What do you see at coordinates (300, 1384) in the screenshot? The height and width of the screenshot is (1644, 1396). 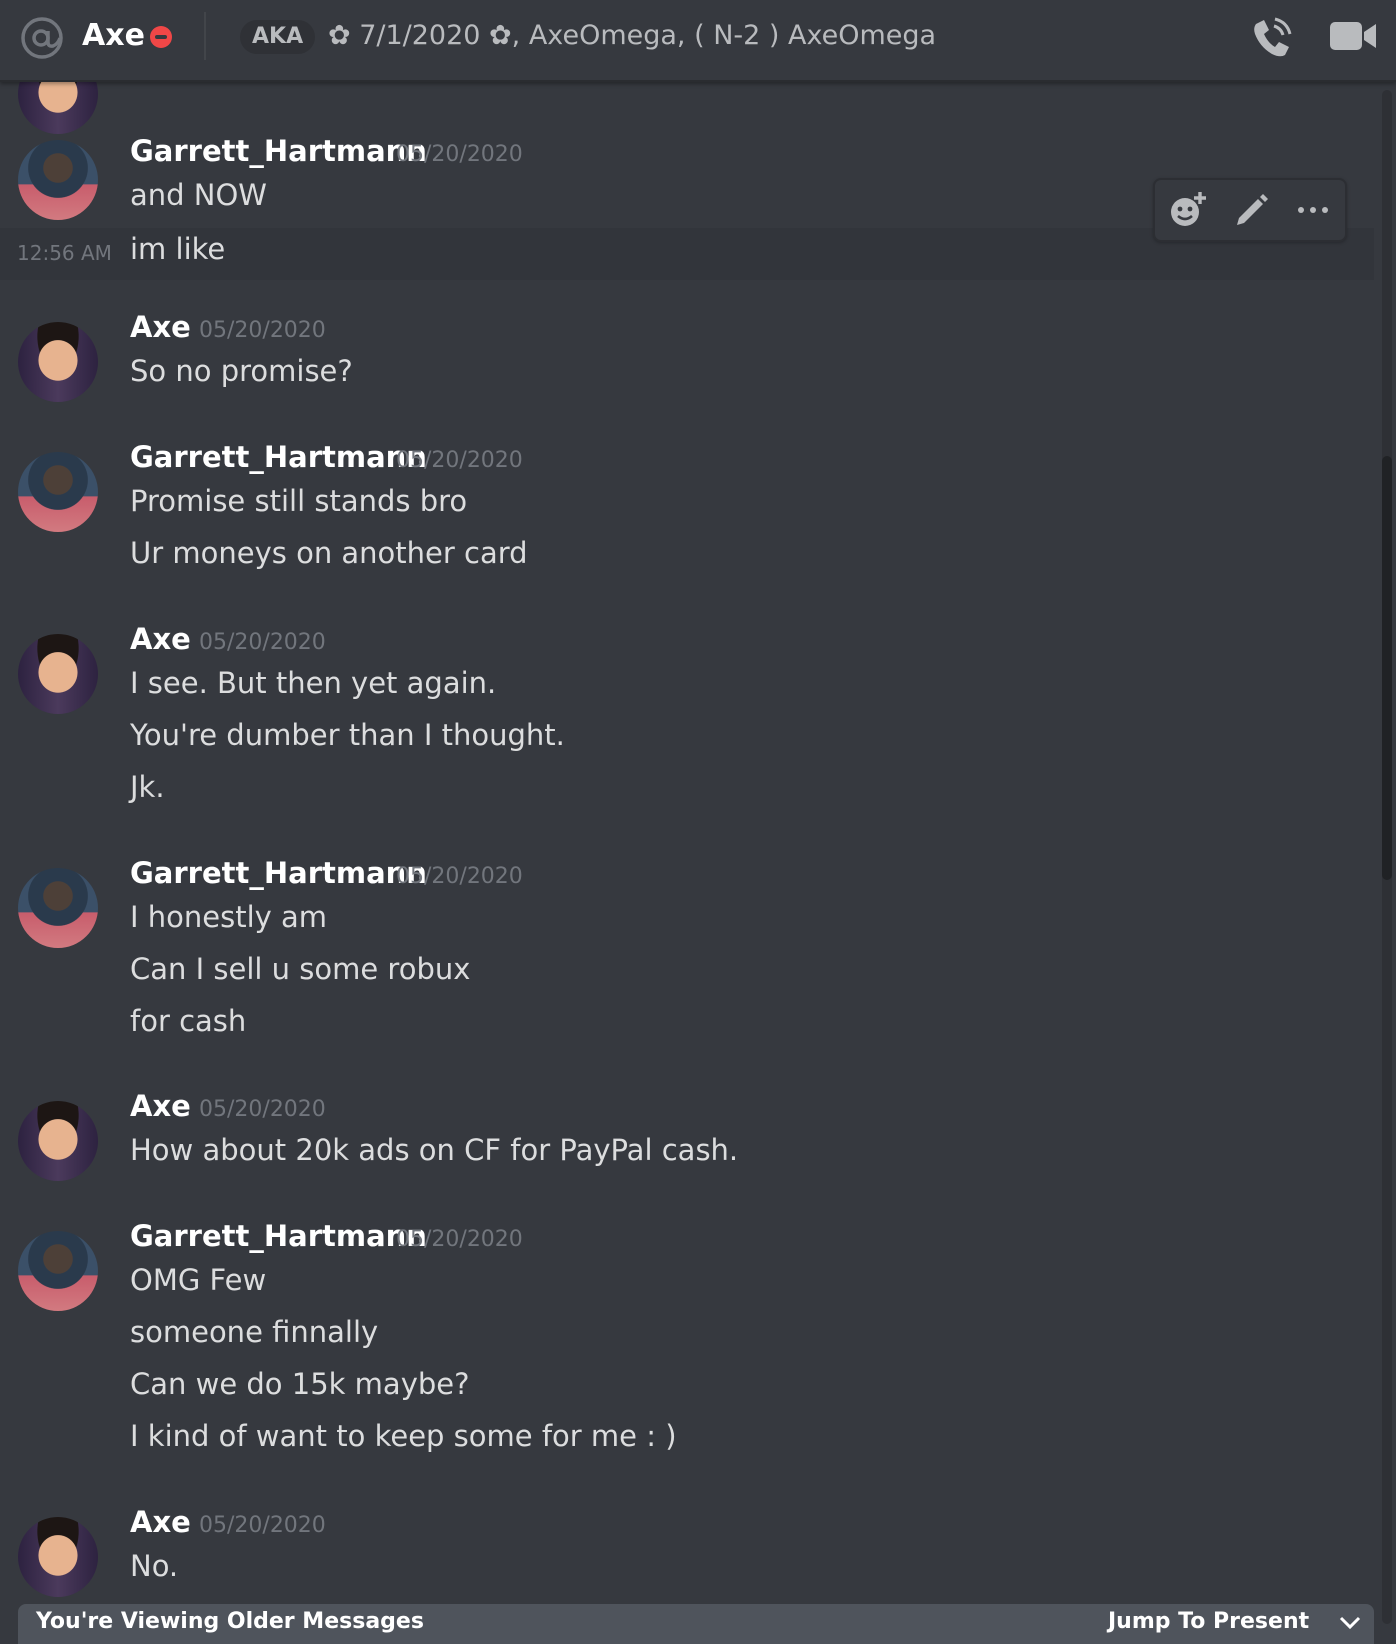 I see `message-text: Can we do 15k maybe?` at bounding box center [300, 1384].